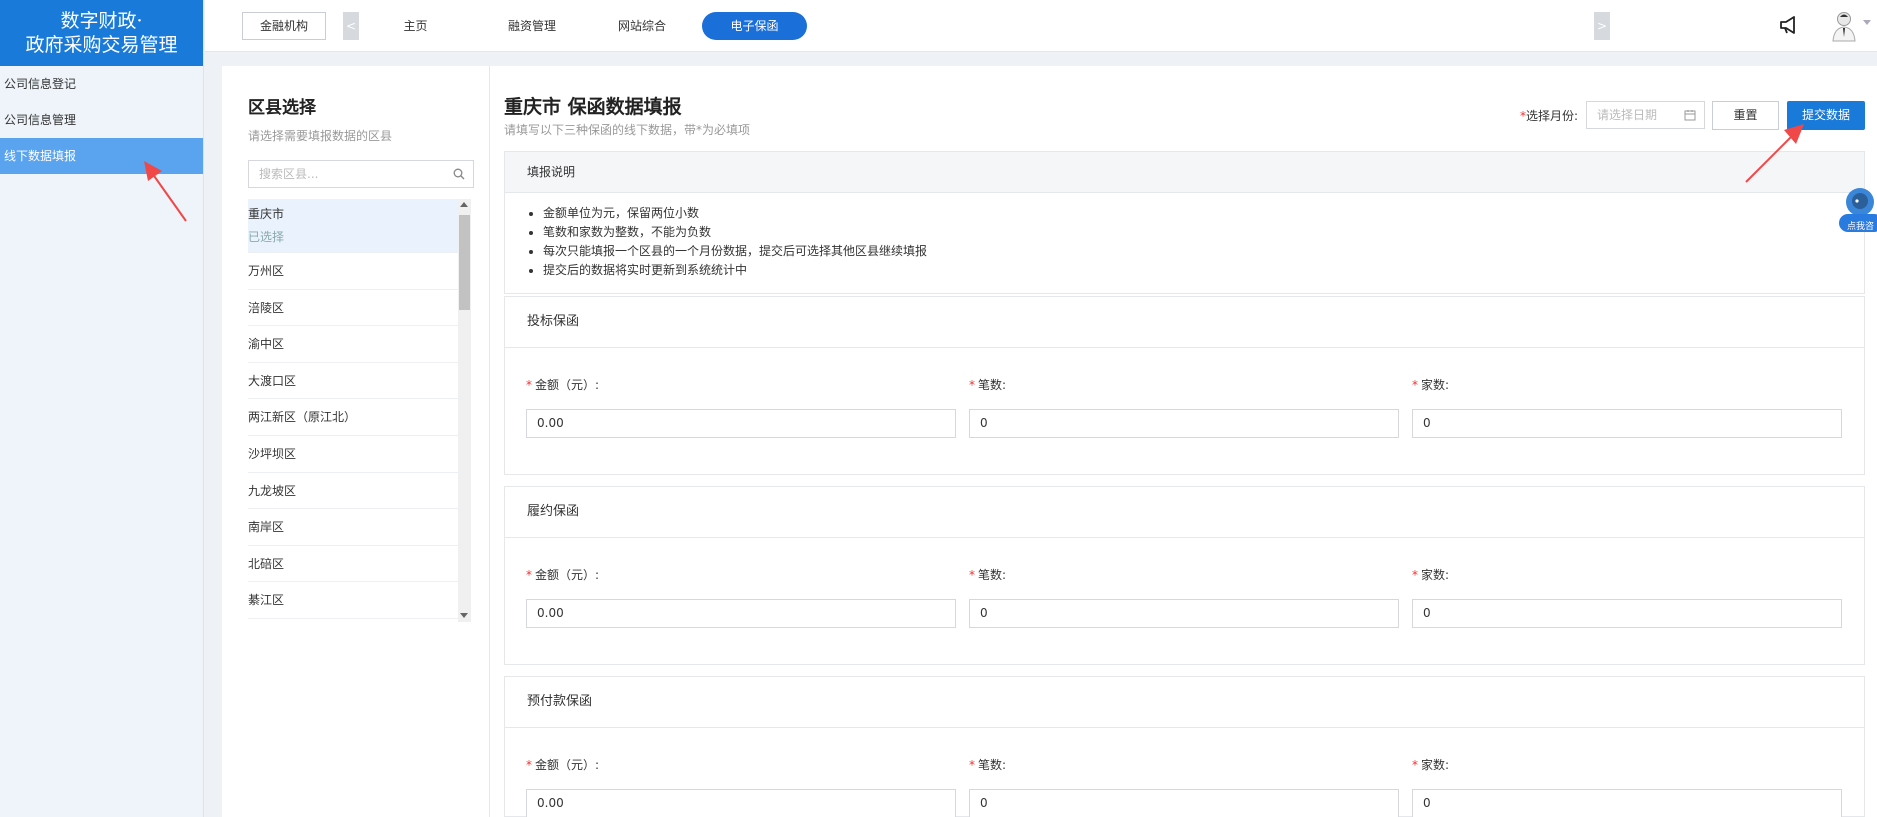  I want to click on user-menu-caret-icon, so click(1867, 22).